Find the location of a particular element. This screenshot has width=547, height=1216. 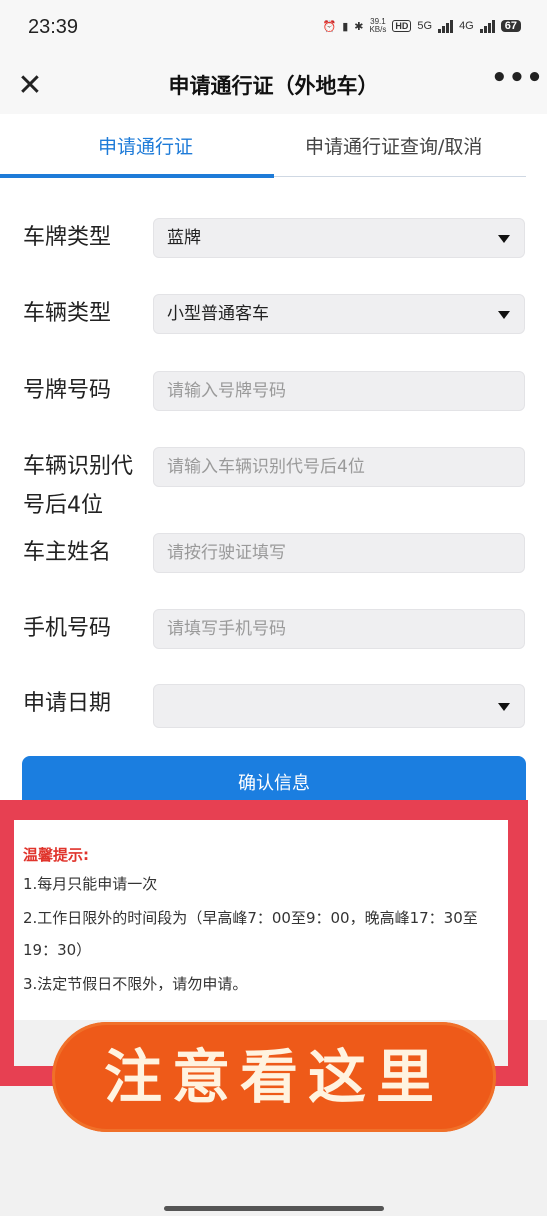

bluetooth-icon: ✱ is located at coordinates (359, 26).